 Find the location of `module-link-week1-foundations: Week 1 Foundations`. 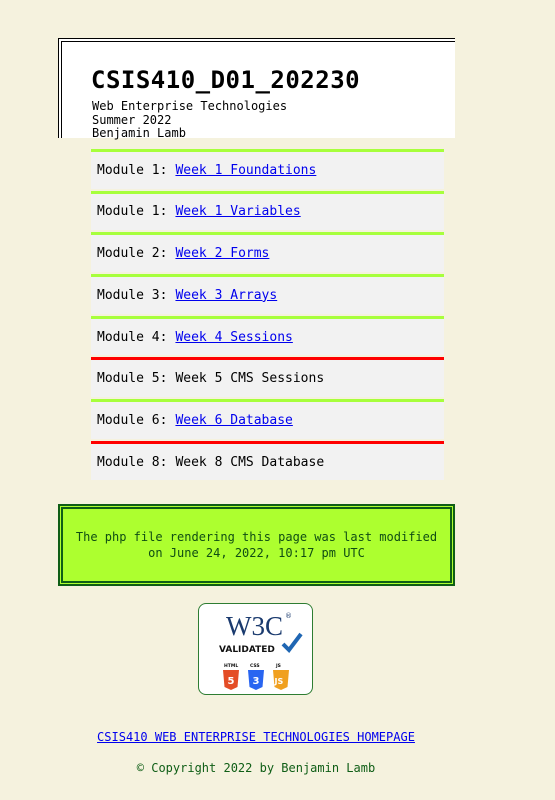

module-link-week1-foundations: Week 1 Foundations is located at coordinates (245, 170).